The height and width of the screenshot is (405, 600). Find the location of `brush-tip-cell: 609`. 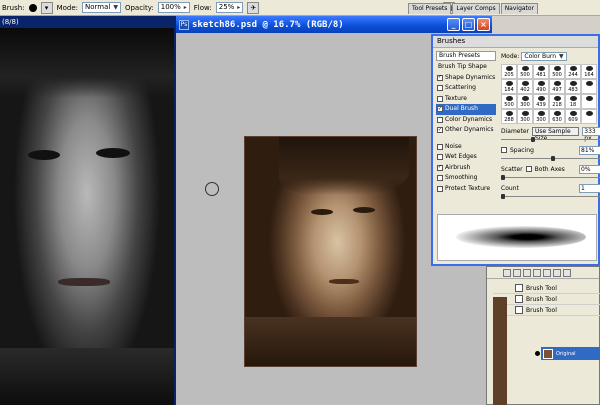

brush-tip-cell: 609 is located at coordinates (573, 116).